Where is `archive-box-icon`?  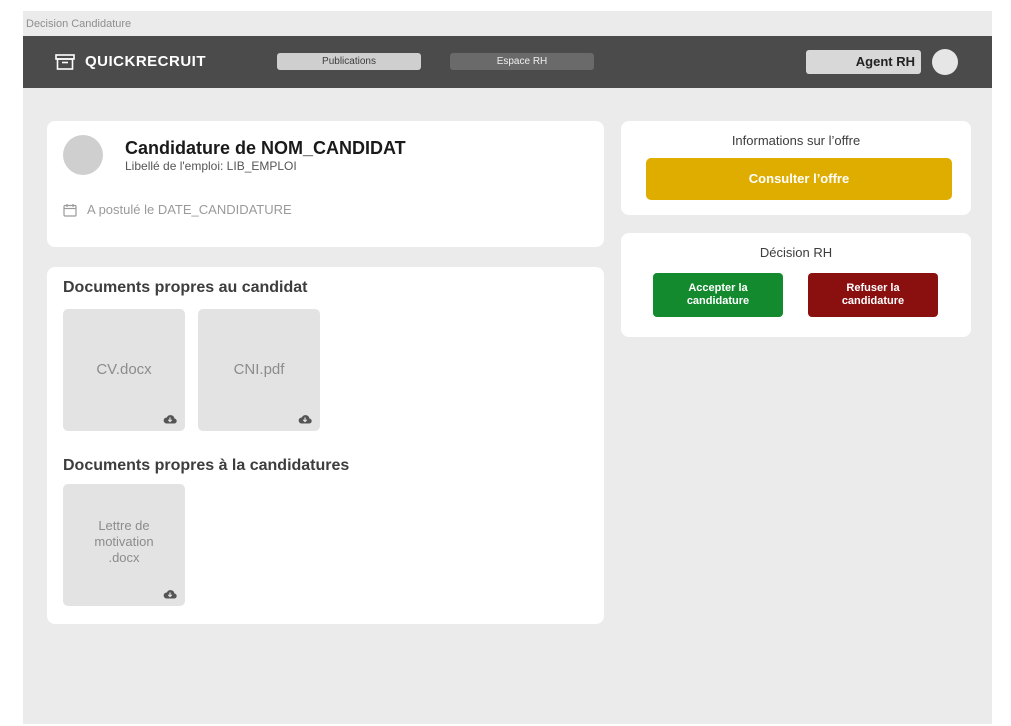
archive-box-icon is located at coordinates (65, 61).